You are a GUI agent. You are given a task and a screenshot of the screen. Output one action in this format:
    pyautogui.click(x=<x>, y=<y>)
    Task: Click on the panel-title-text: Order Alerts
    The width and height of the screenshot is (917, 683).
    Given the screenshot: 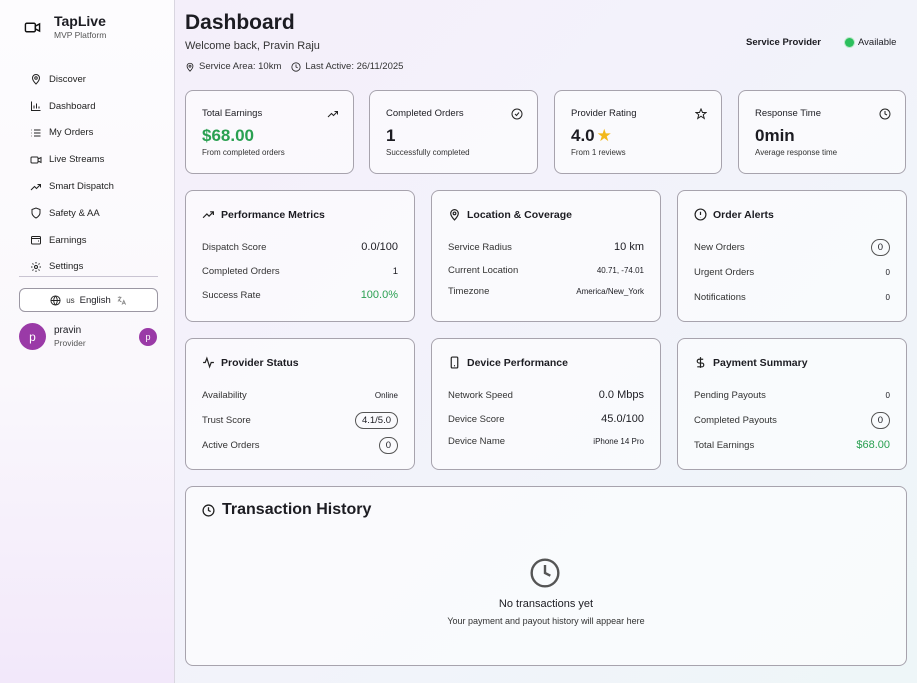 What is the action you would take?
    pyautogui.click(x=743, y=214)
    